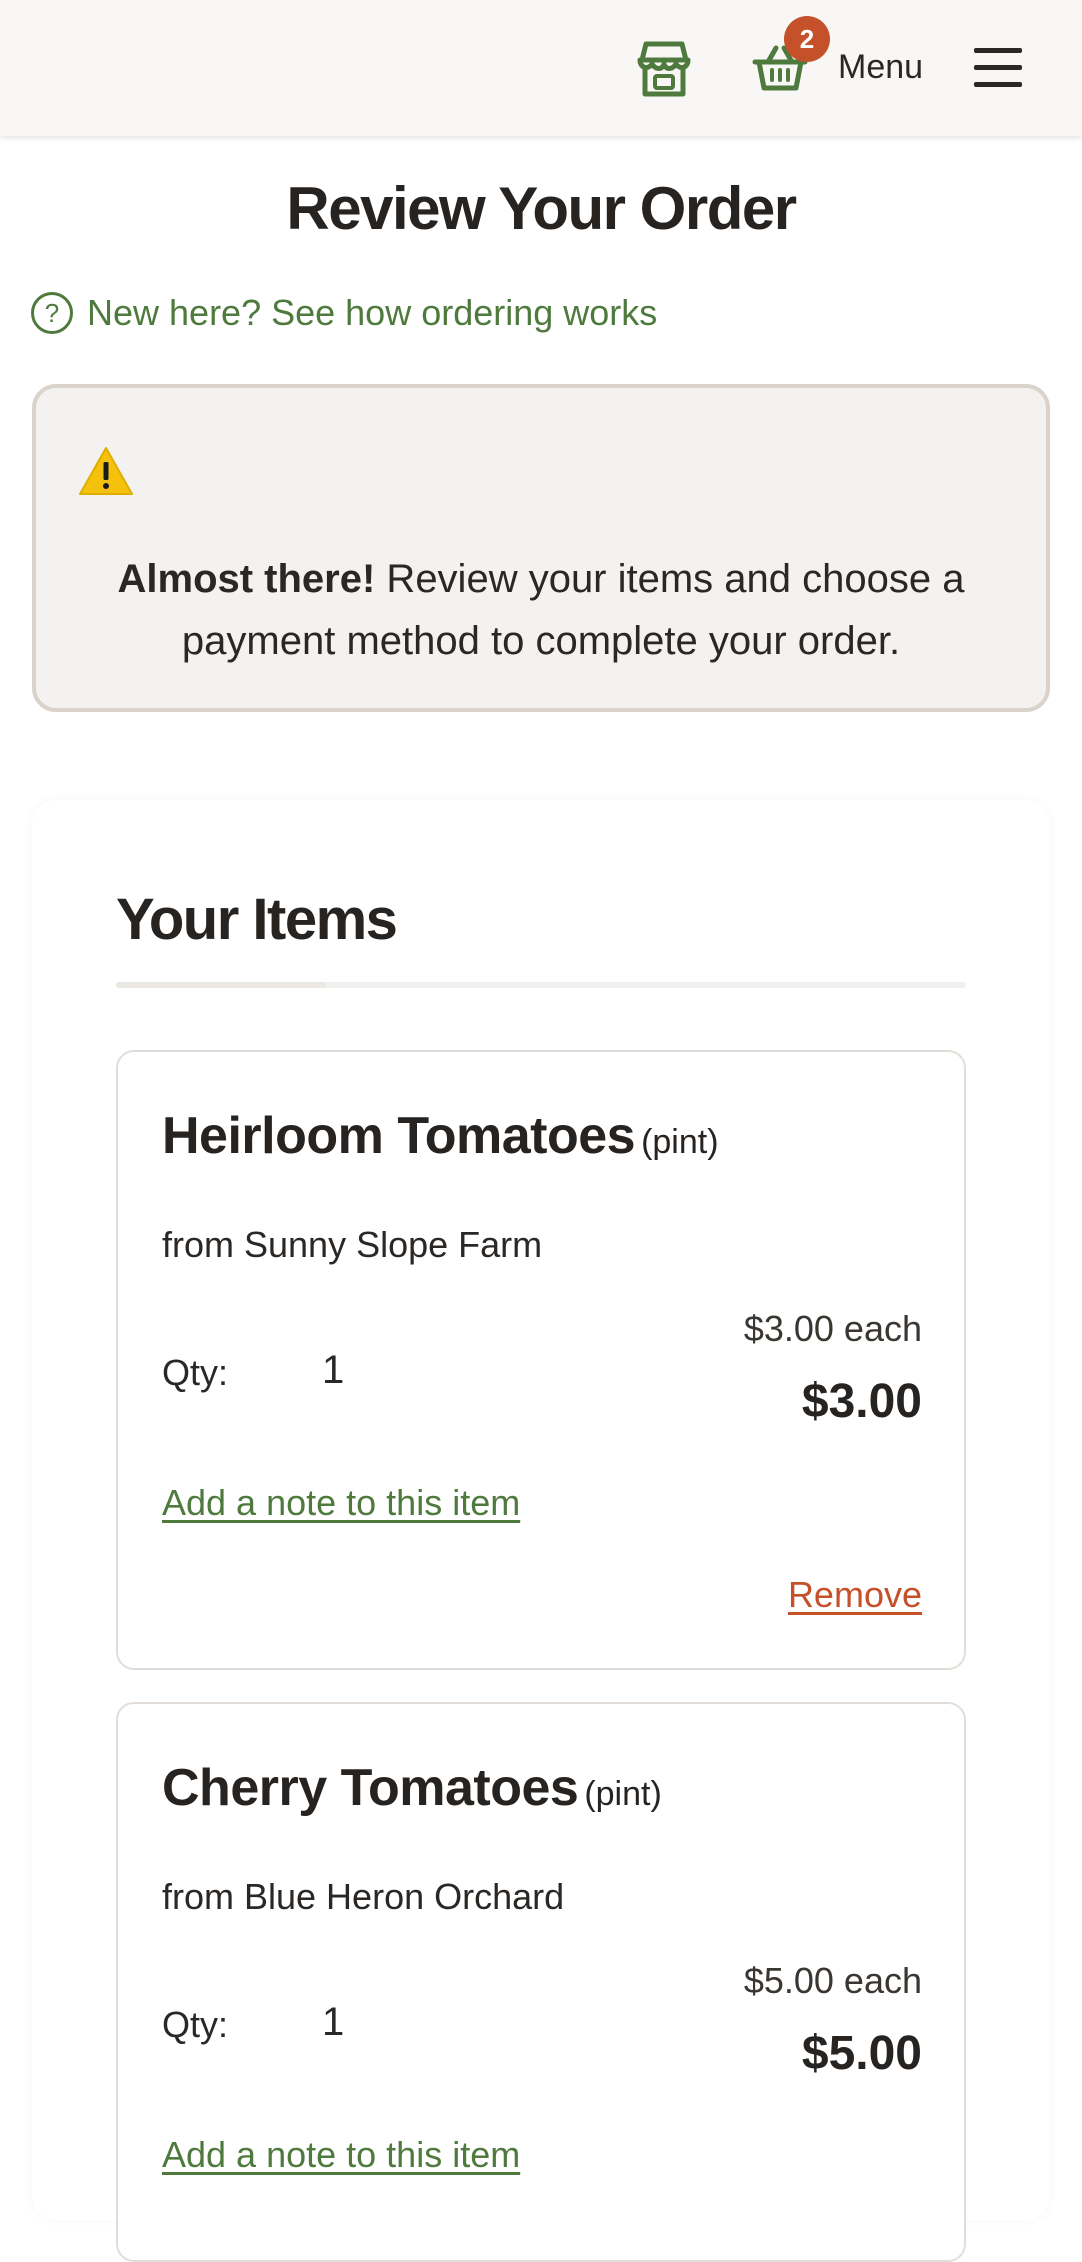  I want to click on help-link-label: New here? See how ordering works, so click(372, 312).